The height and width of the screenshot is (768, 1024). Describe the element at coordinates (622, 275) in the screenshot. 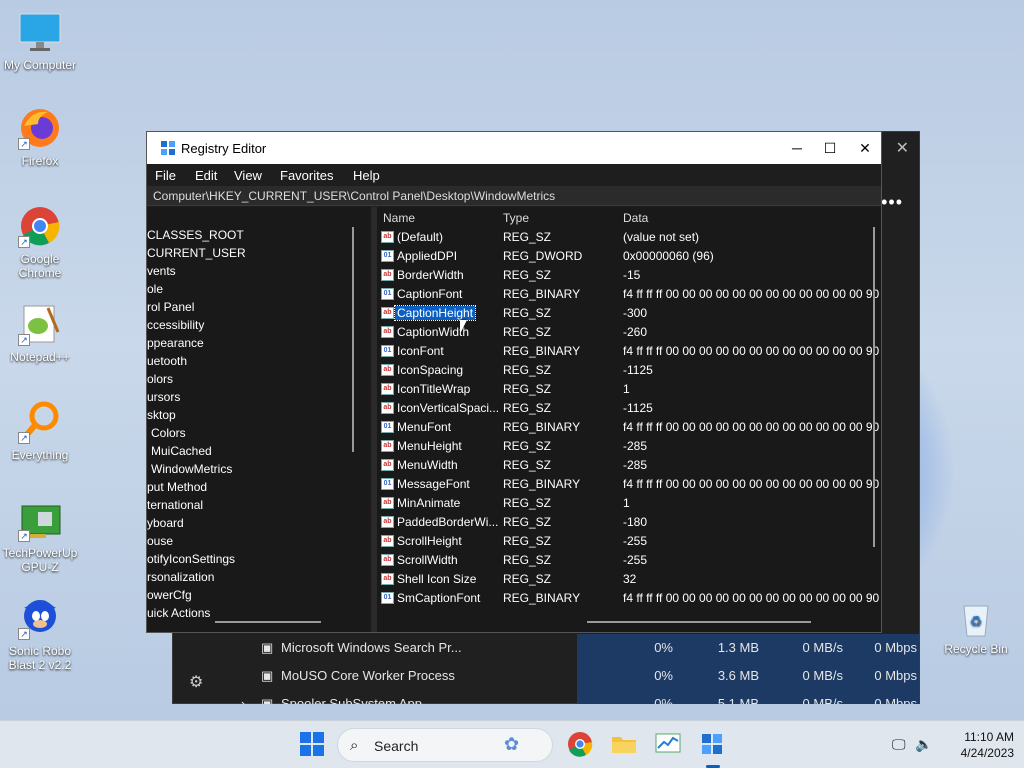

I see `registry-value-row: ab BorderWidth REG_SZ -15` at that location.